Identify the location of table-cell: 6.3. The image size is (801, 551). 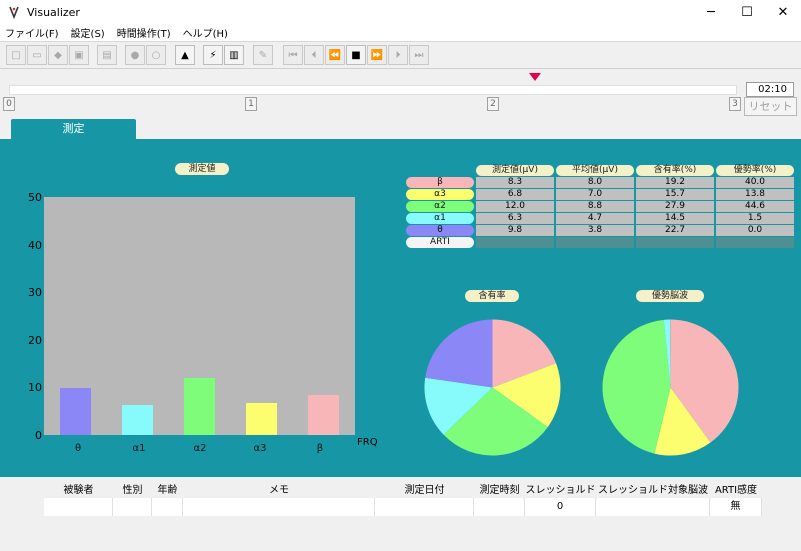
(515, 218).